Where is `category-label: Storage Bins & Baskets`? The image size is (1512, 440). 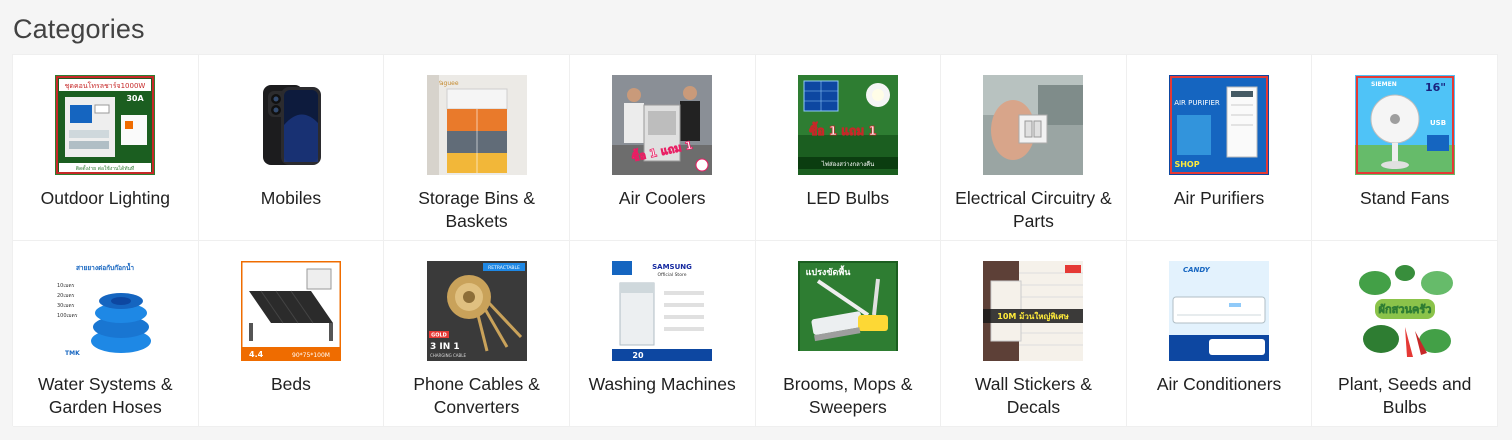 category-label: Storage Bins & Baskets is located at coordinates (476, 209).